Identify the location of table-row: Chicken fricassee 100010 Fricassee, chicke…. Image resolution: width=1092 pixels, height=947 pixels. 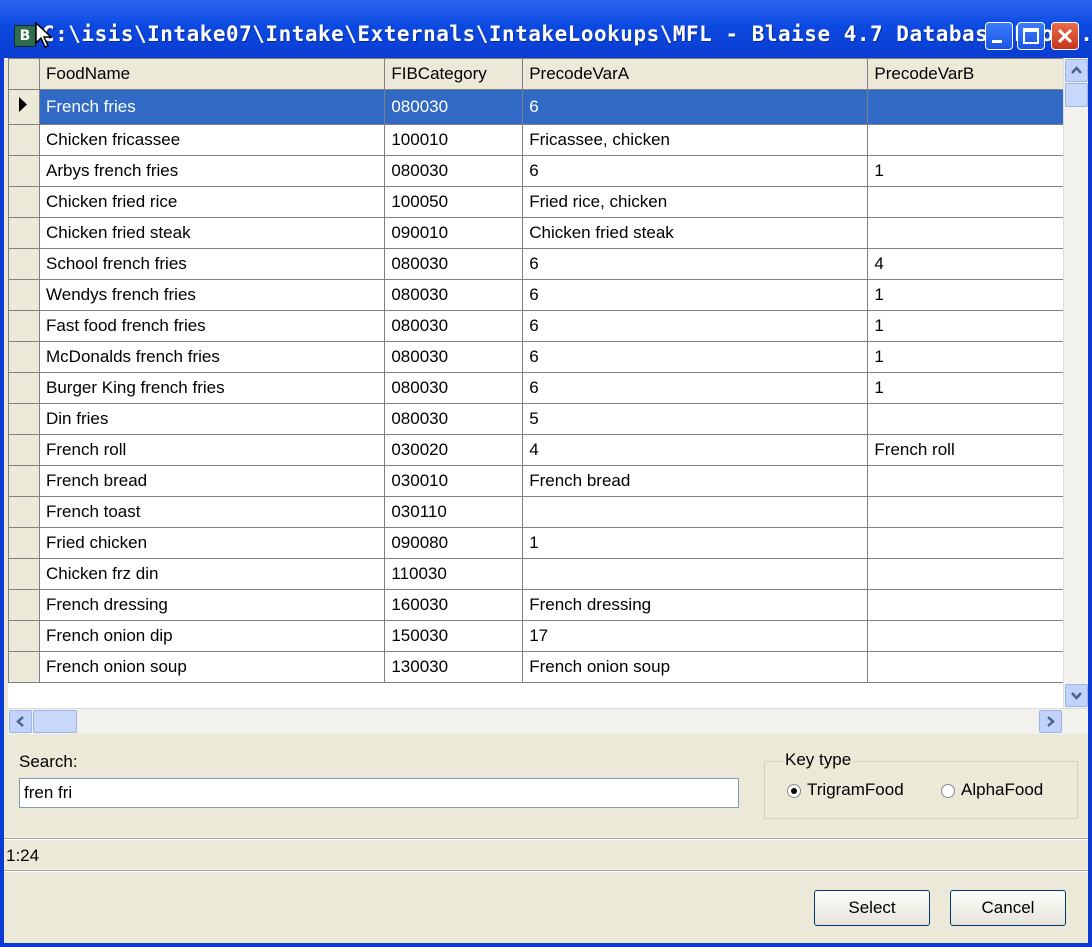
(548, 140).